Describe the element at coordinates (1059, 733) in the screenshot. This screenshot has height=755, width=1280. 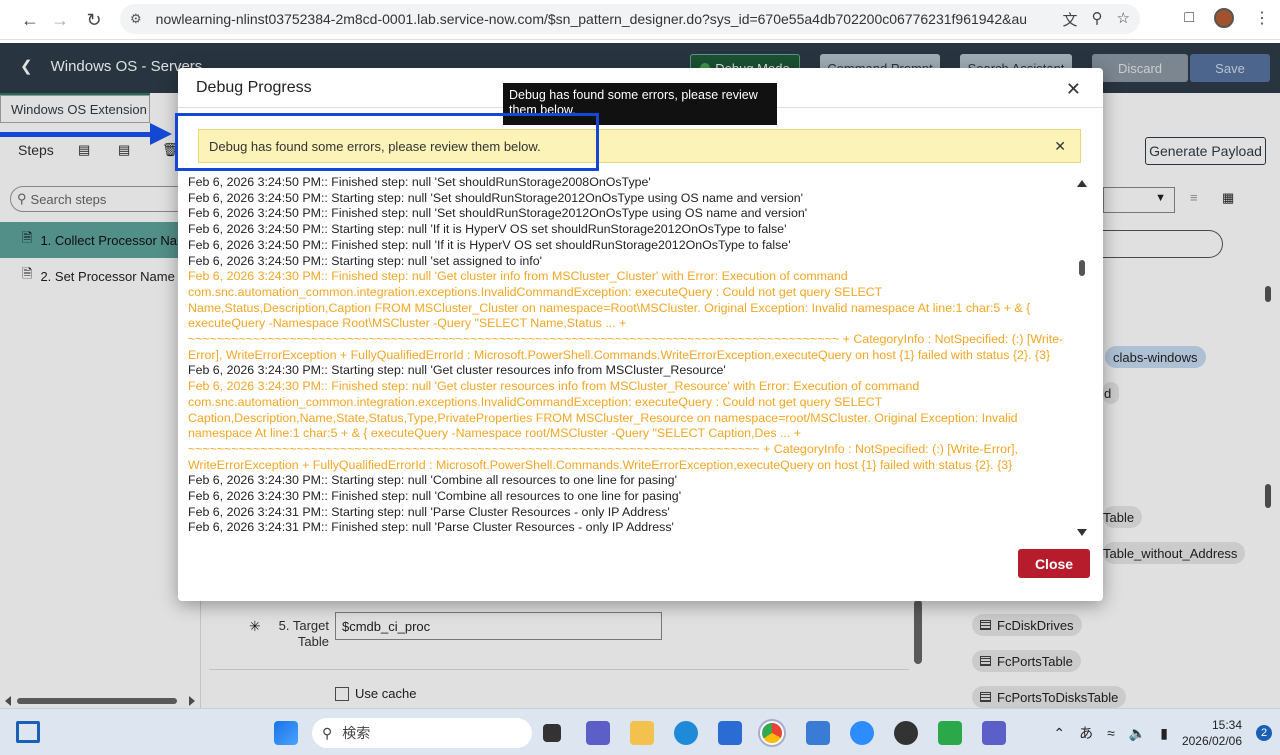
I see `chevron-up-icon: ⌃` at that location.